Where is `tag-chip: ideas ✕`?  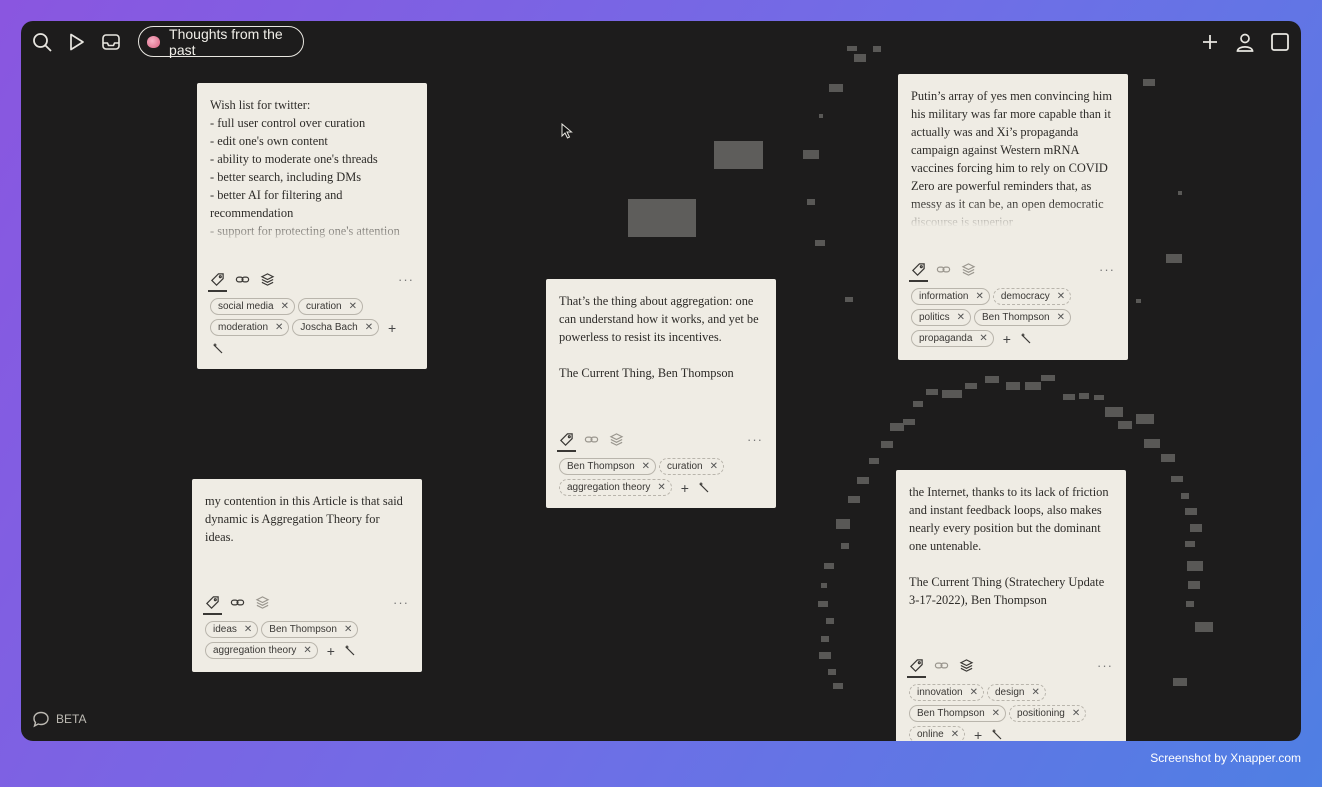 tag-chip: ideas ✕ is located at coordinates (232, 629).